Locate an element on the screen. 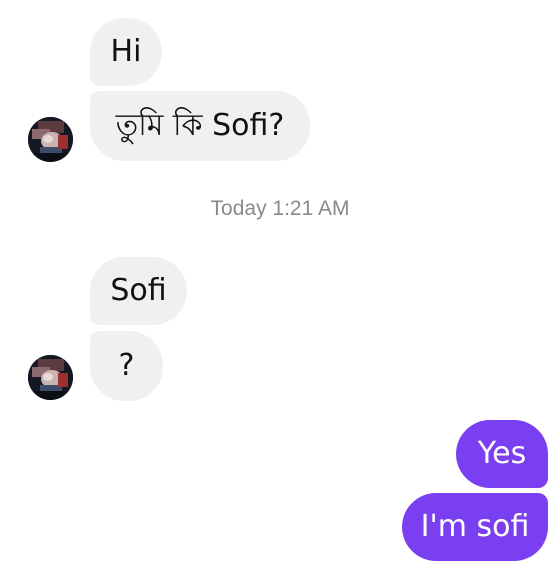  incoming-message-bubble: Hi is located at coordinates (126, 52).